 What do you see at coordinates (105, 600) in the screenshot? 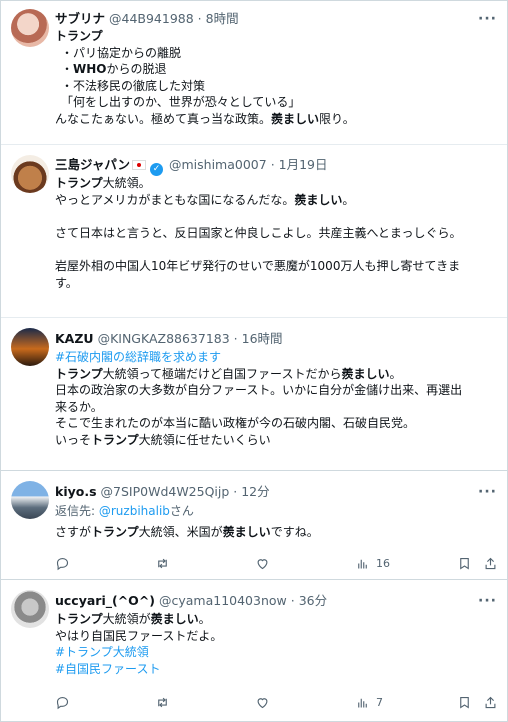
I see `author-name: uccyari_(^O^)` at bounding box center [105, 600].